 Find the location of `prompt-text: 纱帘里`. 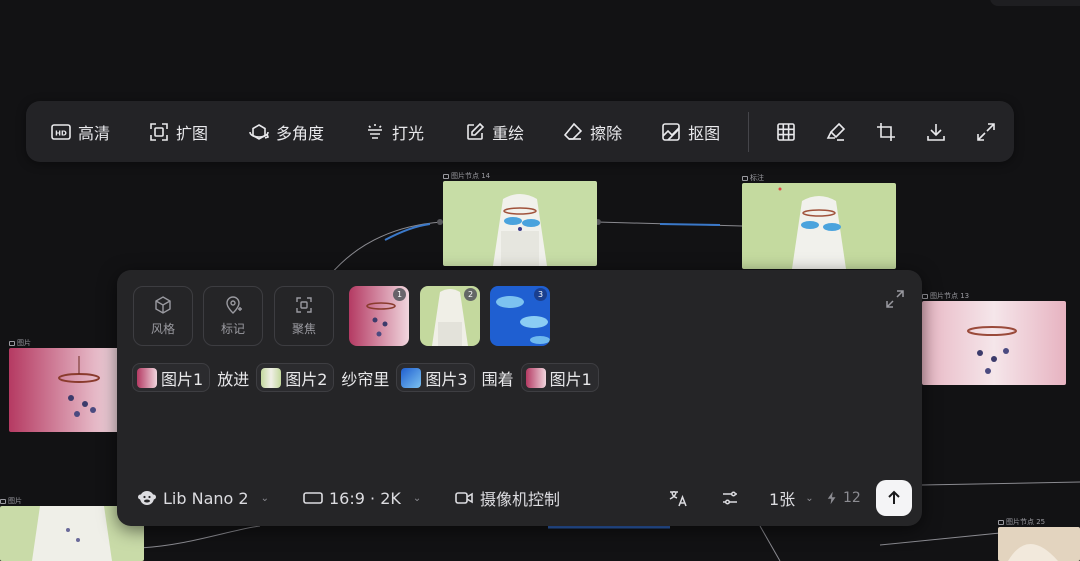

prompt-text: 纱帘里 is located at coordinates (365, 379).